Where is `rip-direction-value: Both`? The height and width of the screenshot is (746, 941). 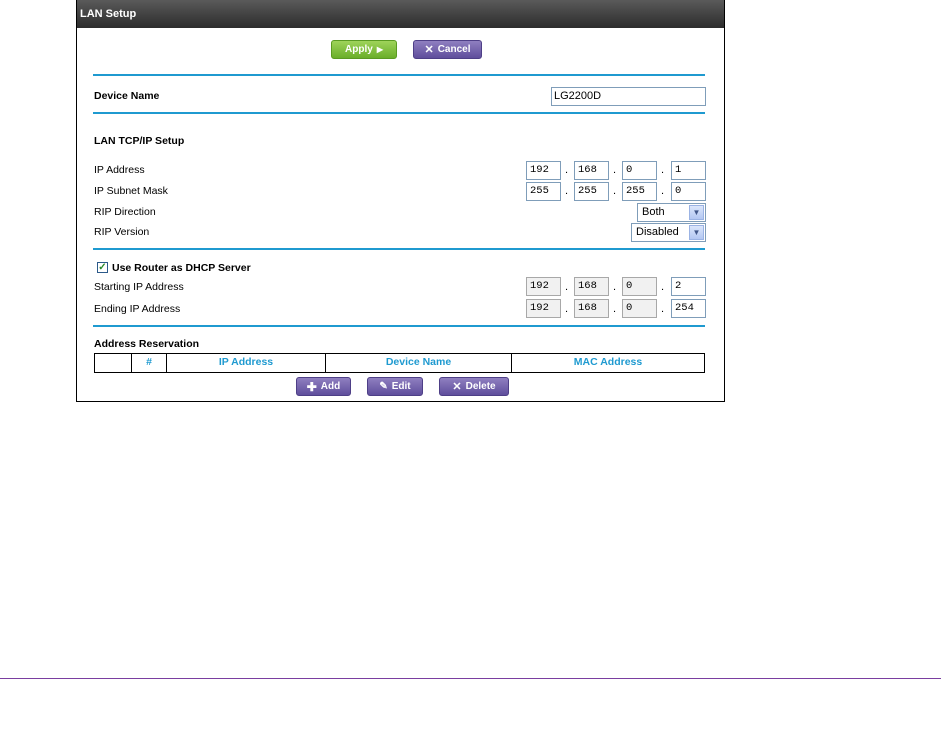
rip-direction-value: Both is located at coordinates (653, 212).